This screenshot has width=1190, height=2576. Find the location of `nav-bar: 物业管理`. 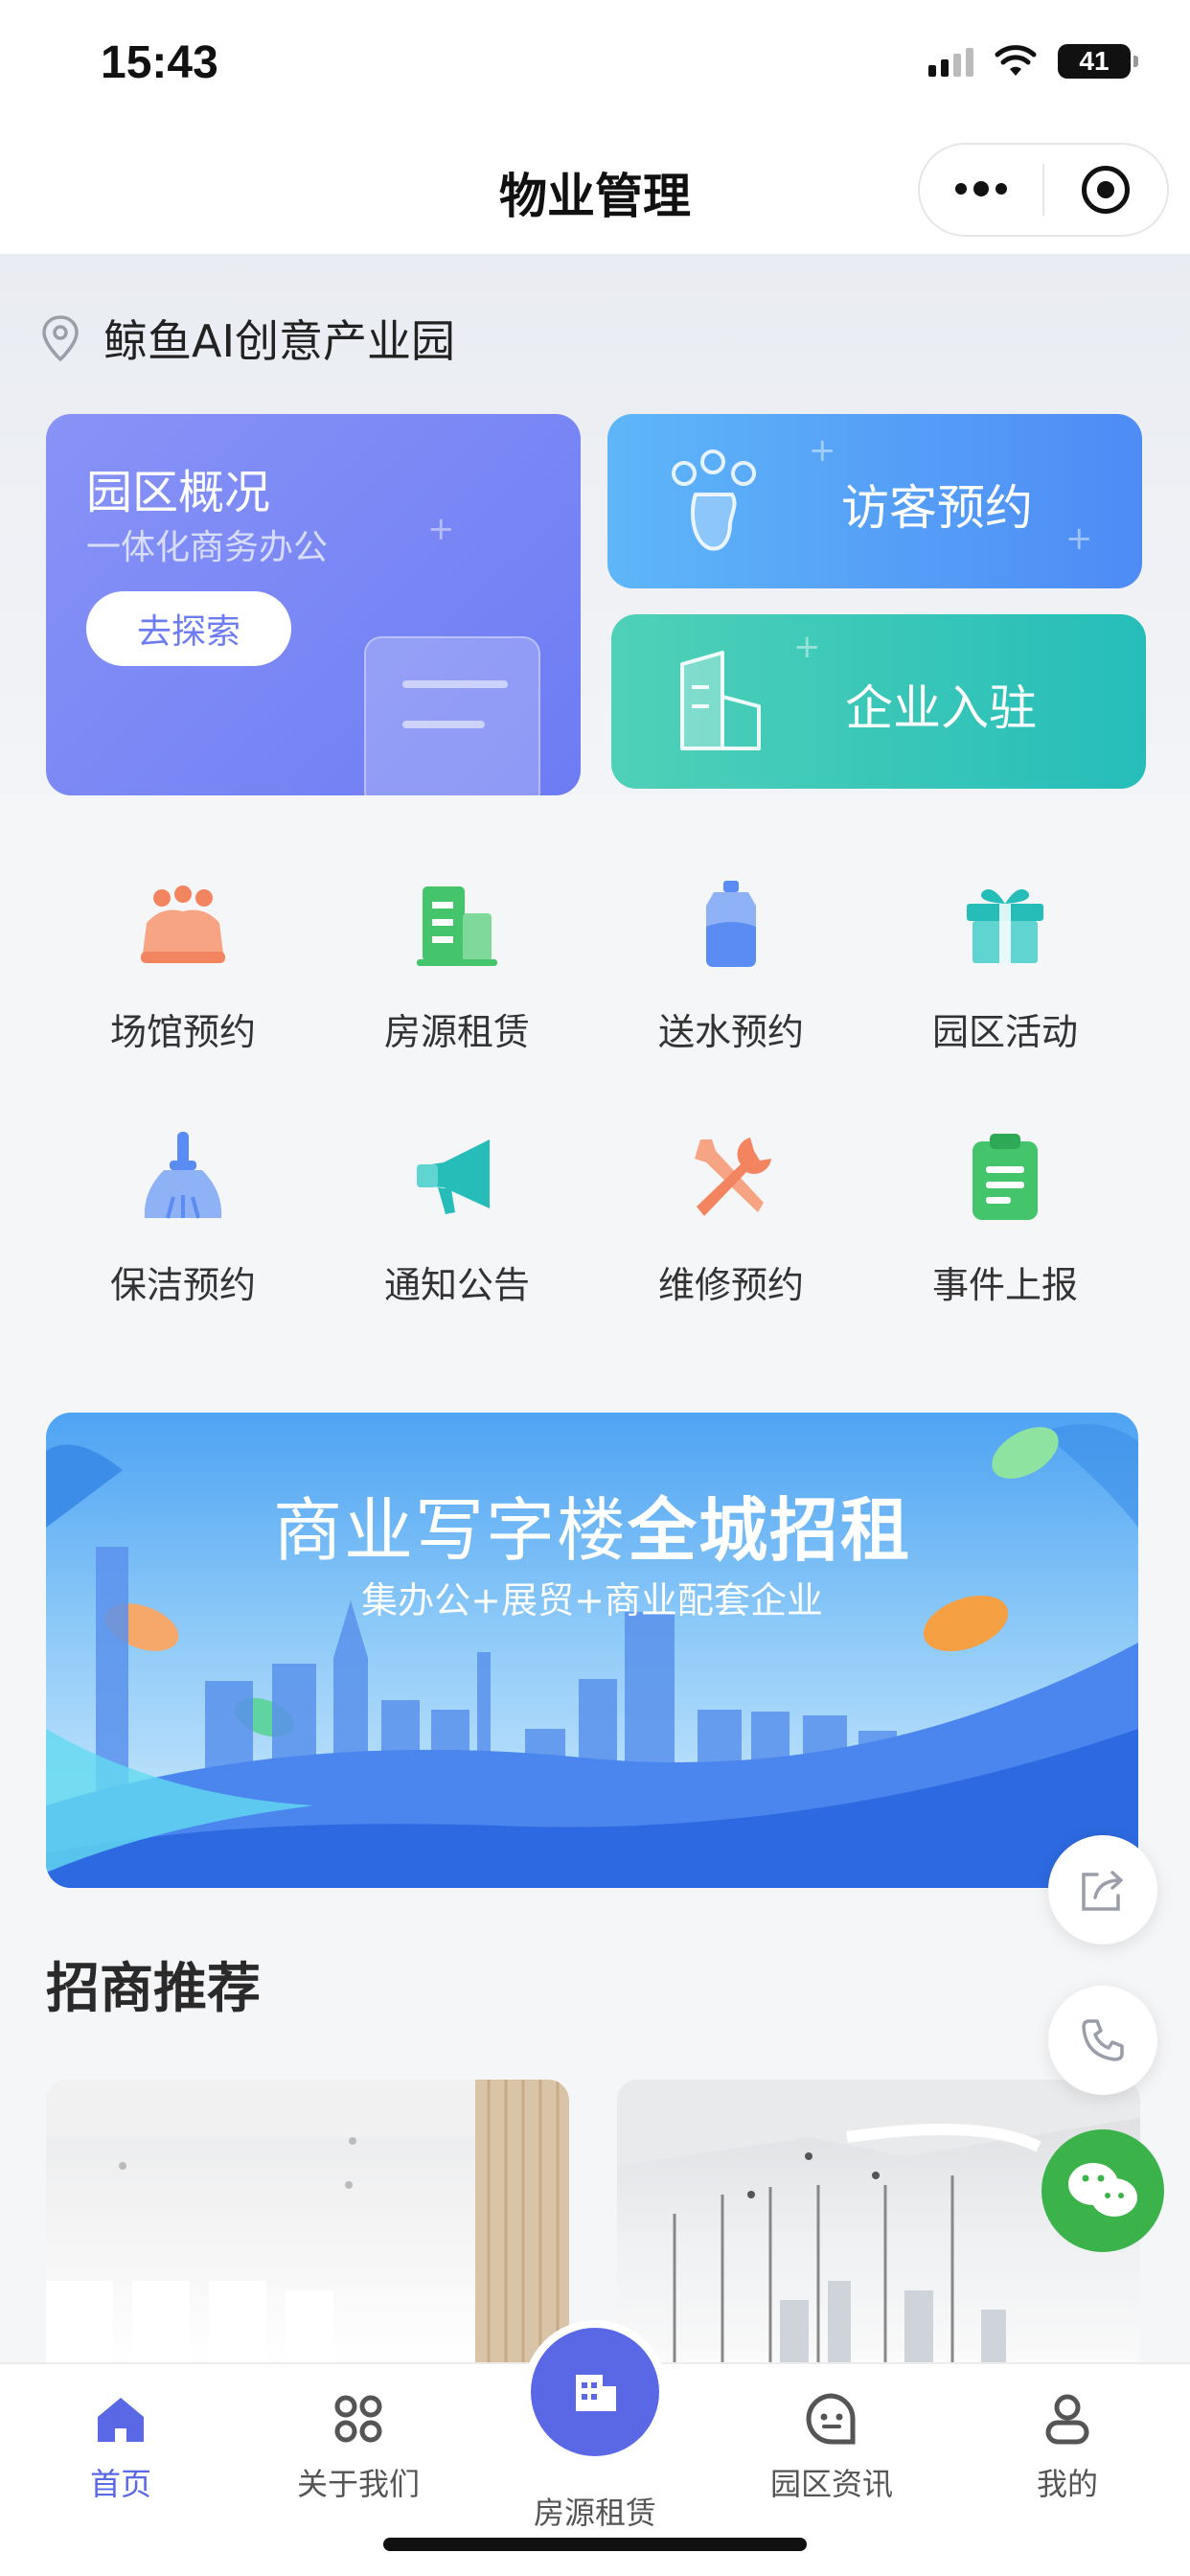

nav-bar: 物业管理 is located at coordinates (595, 191).